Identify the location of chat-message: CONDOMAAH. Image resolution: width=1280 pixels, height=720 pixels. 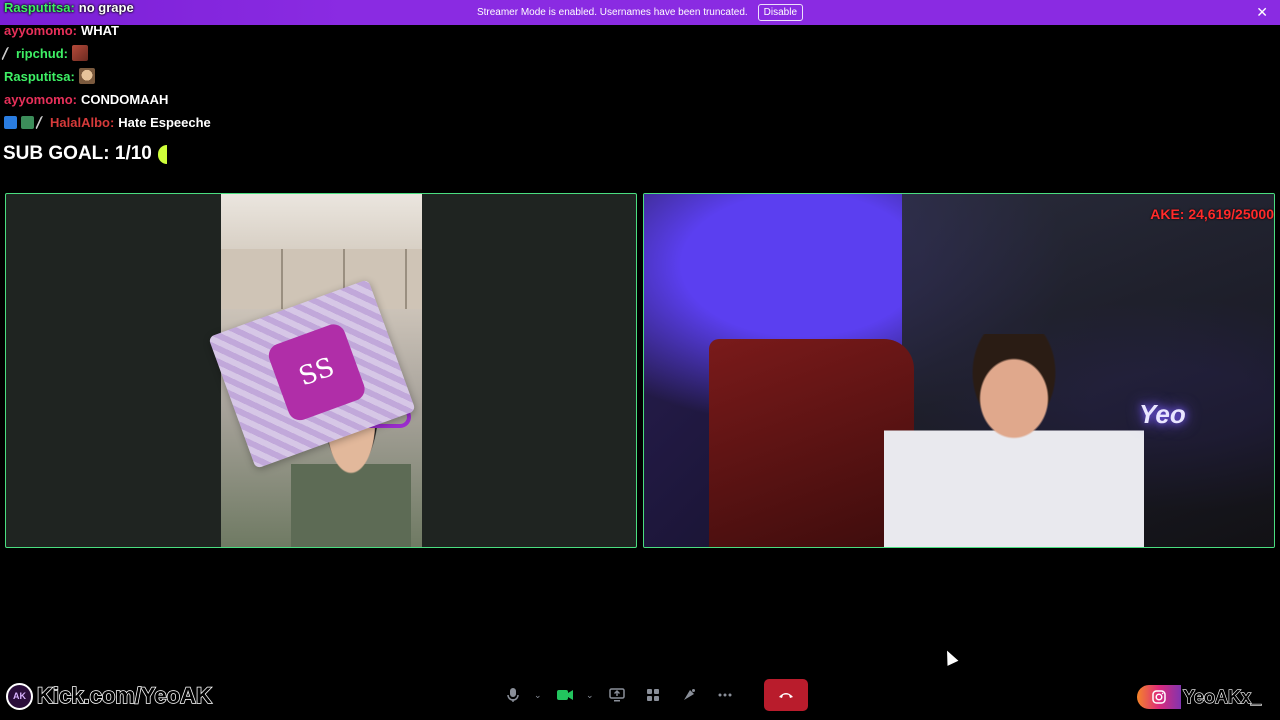
(124, 99).